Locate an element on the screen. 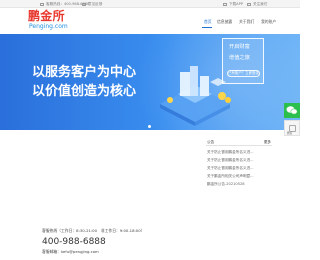  site-logo: 鹏金所 Penging.com is located at coordinates (54, 21).